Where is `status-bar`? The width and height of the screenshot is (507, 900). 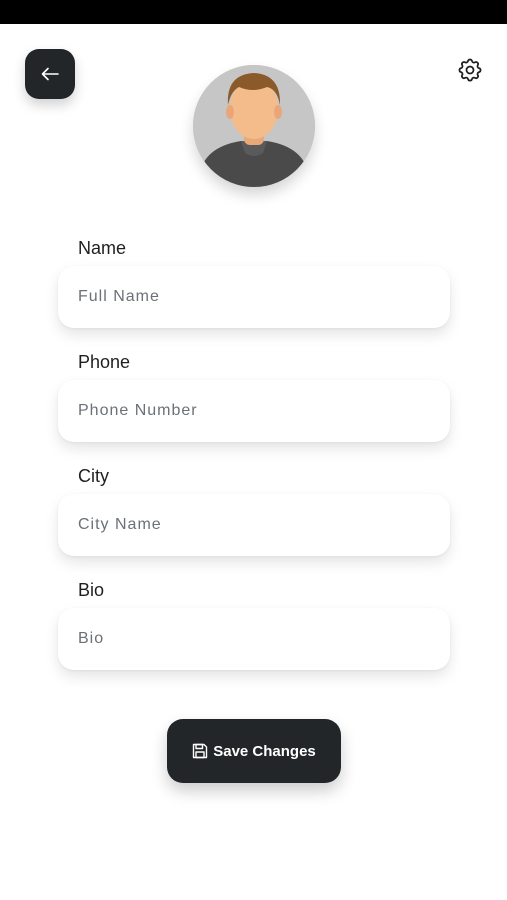 status-bar is located at coordinates (253, 12).